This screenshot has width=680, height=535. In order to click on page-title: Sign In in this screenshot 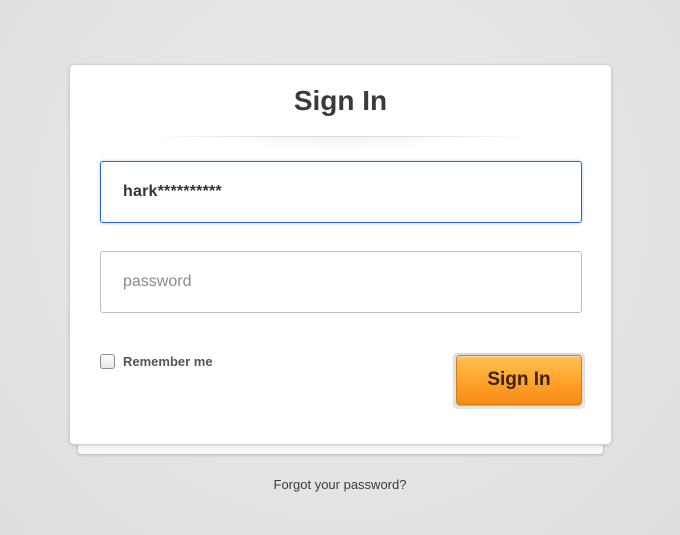, I will do `click(340, 100)`.